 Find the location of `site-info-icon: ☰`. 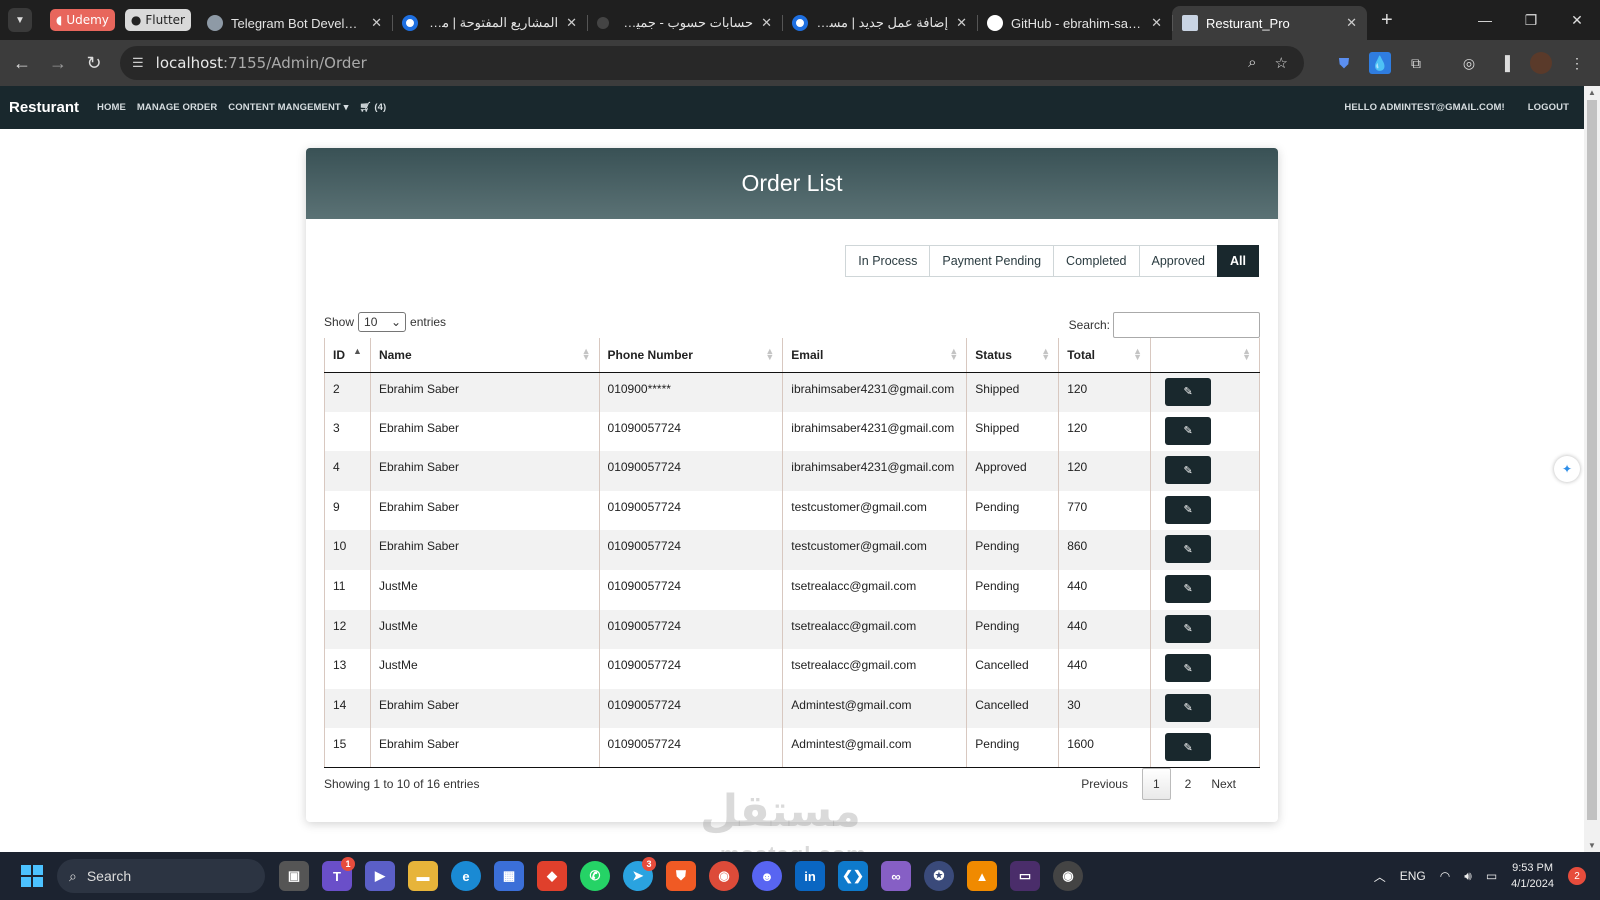

site-info-icon: ☰ is located at coordinates (138, 63).